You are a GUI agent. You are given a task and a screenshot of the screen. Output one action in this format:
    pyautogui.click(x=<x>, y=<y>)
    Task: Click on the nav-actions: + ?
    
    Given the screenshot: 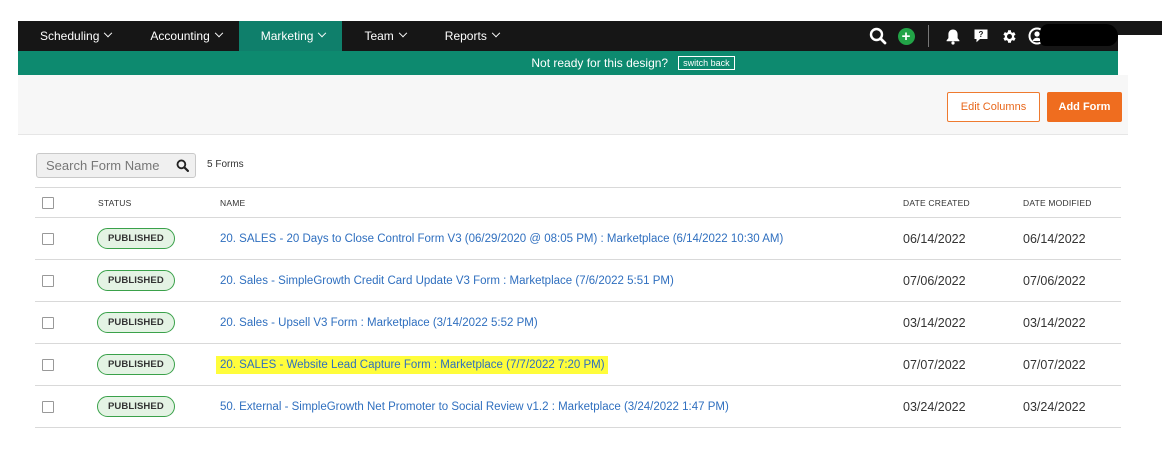 What is the action you would take?
    pyautogui.click(x=957, y=36)
    